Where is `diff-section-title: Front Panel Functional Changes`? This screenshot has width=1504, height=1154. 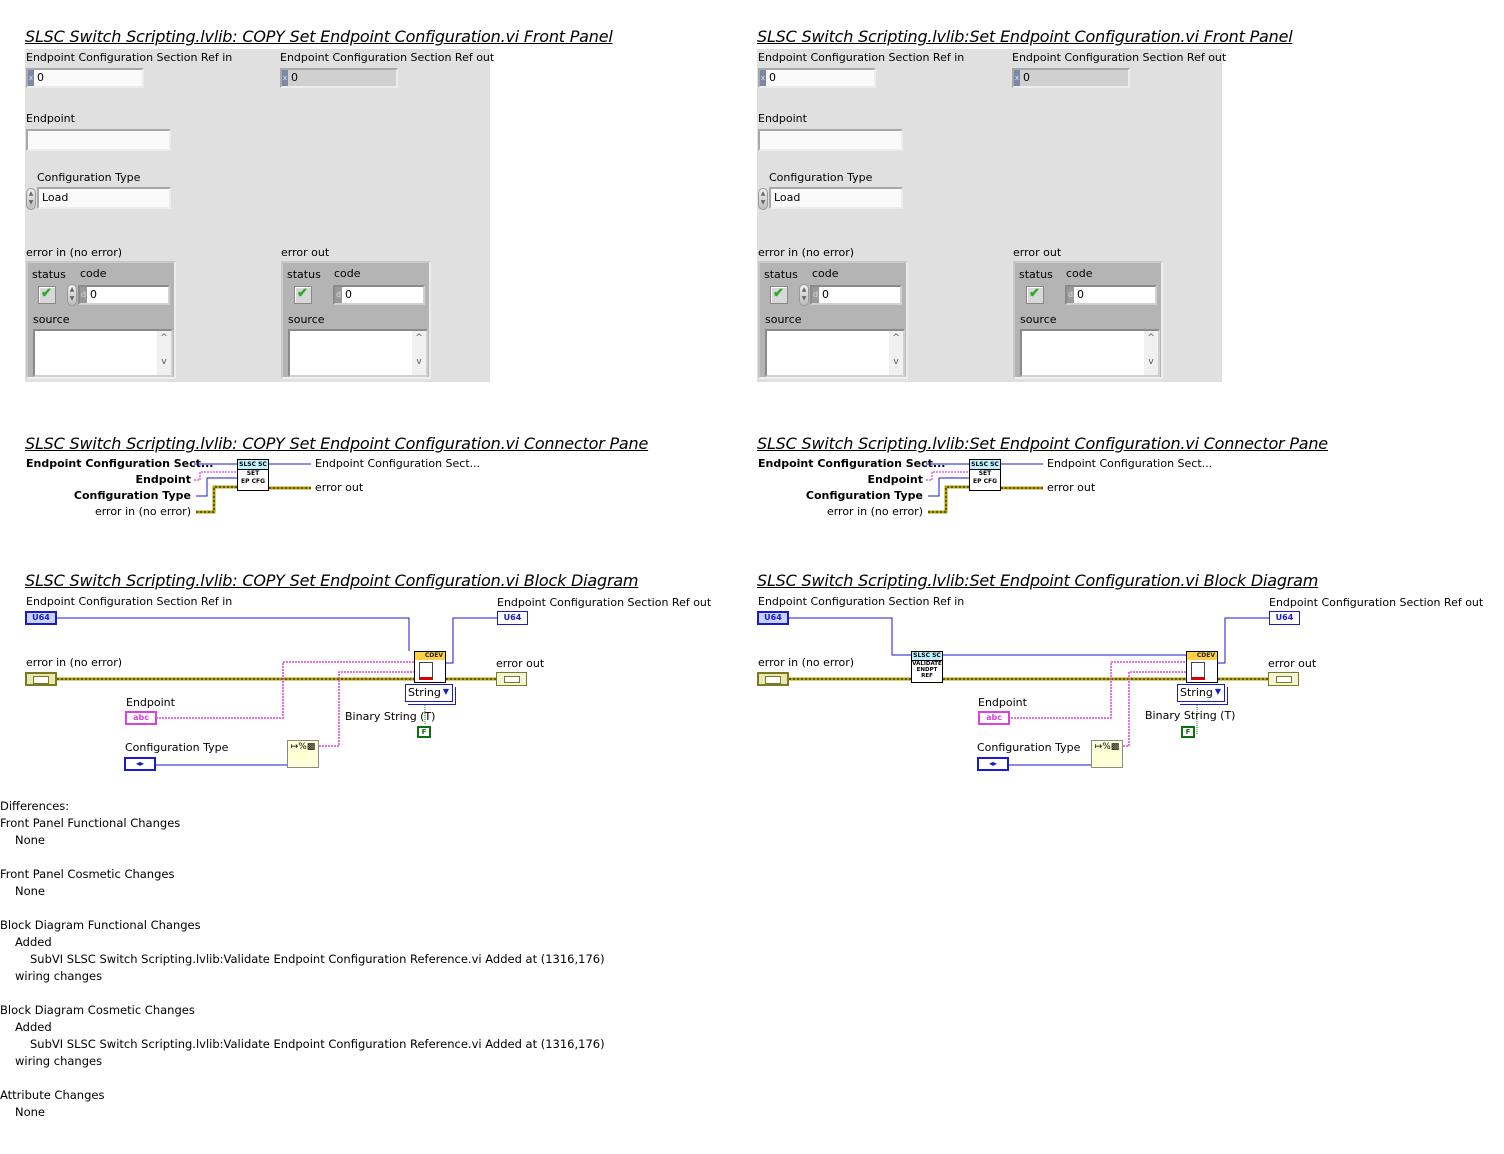 diff-section-title: Front Panel Functional Changes is located at coordinates (90, 823).